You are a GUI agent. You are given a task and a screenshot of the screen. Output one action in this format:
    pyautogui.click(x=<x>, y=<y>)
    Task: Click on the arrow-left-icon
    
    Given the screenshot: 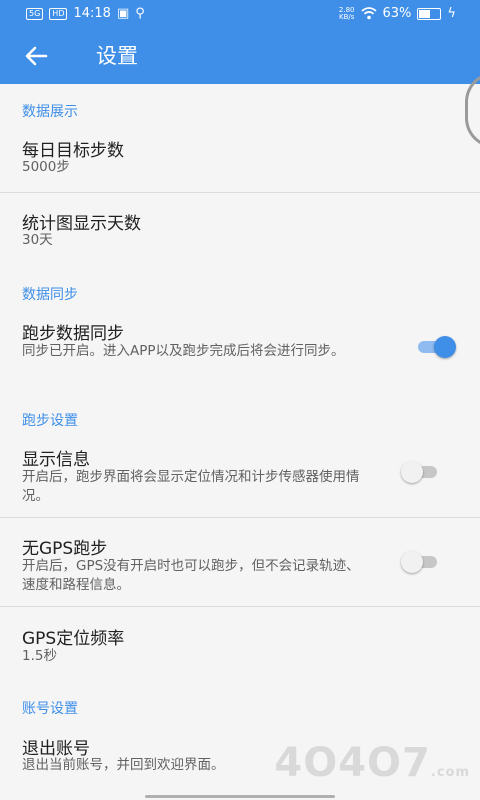 What is the action you would take?
    pyautogui.click(x=37, y=56)
    